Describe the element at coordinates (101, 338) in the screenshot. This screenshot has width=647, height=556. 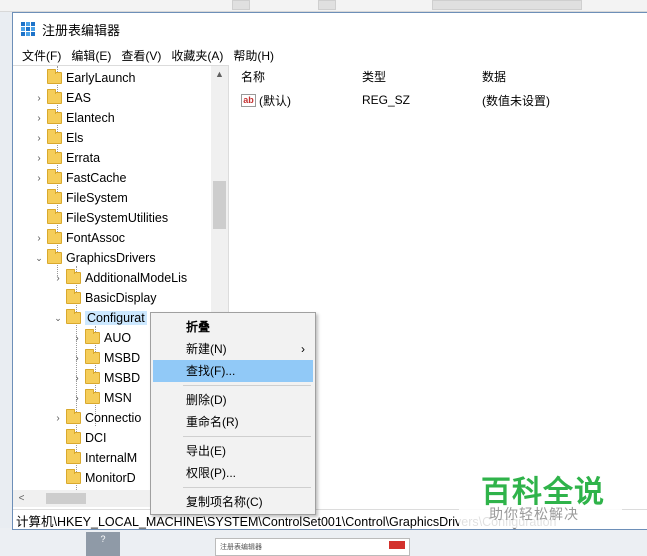
I see `tree-item: › AUO` at that location.